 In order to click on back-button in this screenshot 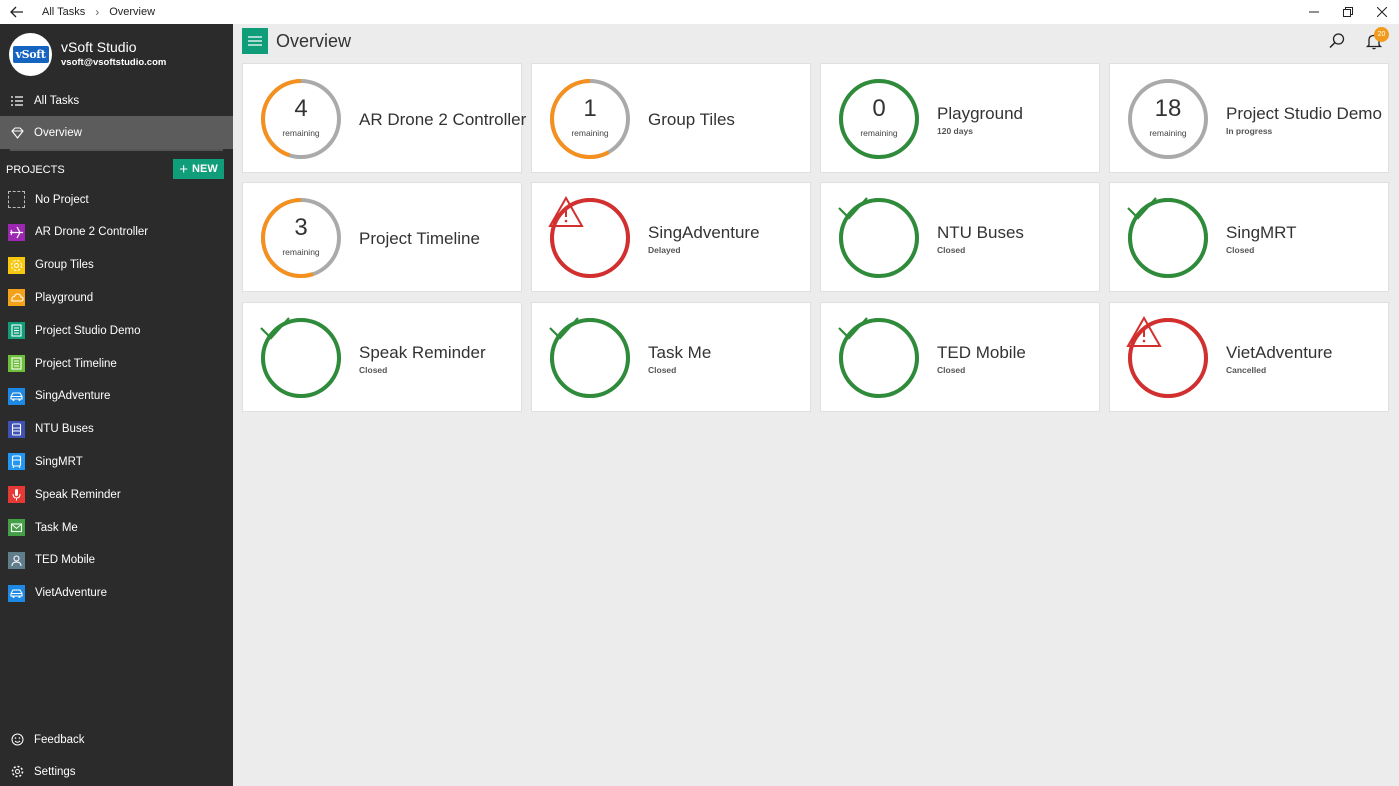, I will do `click(17, 12)`.